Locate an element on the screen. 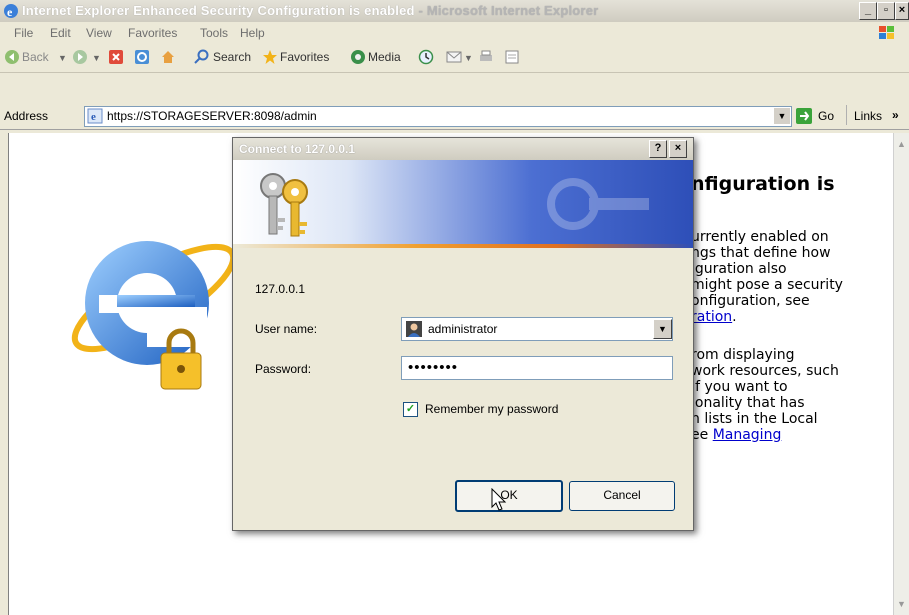  address-url: https://STORAGESERVER:8098/admin is located at coordinates (212, 116).